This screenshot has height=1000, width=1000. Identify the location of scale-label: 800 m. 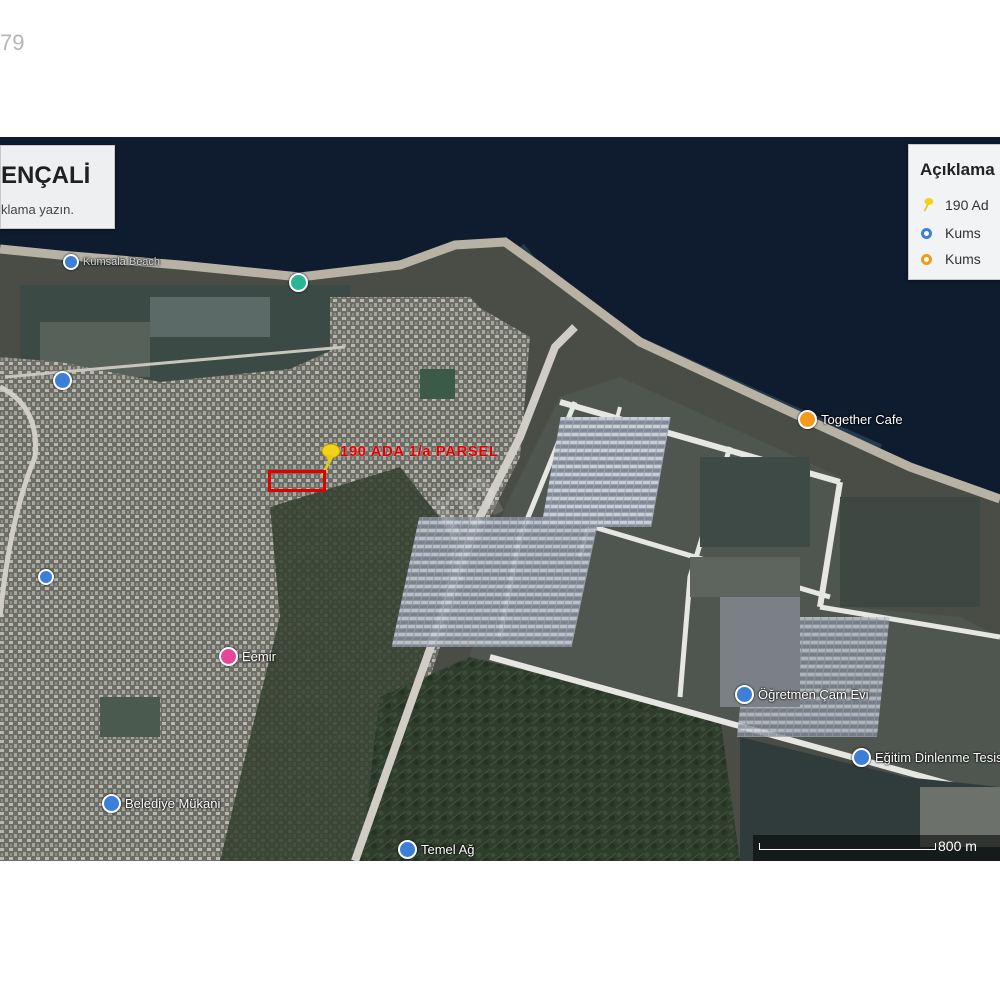
(957, 846).